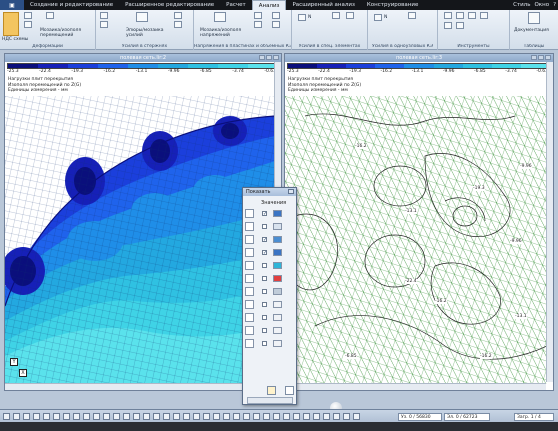 This screenshot has width=558, height=431. What do you see at coordinates (50, 15) in the screenshot?
I see `mosaic-displacement-icon` at bounding box center [50, 15].